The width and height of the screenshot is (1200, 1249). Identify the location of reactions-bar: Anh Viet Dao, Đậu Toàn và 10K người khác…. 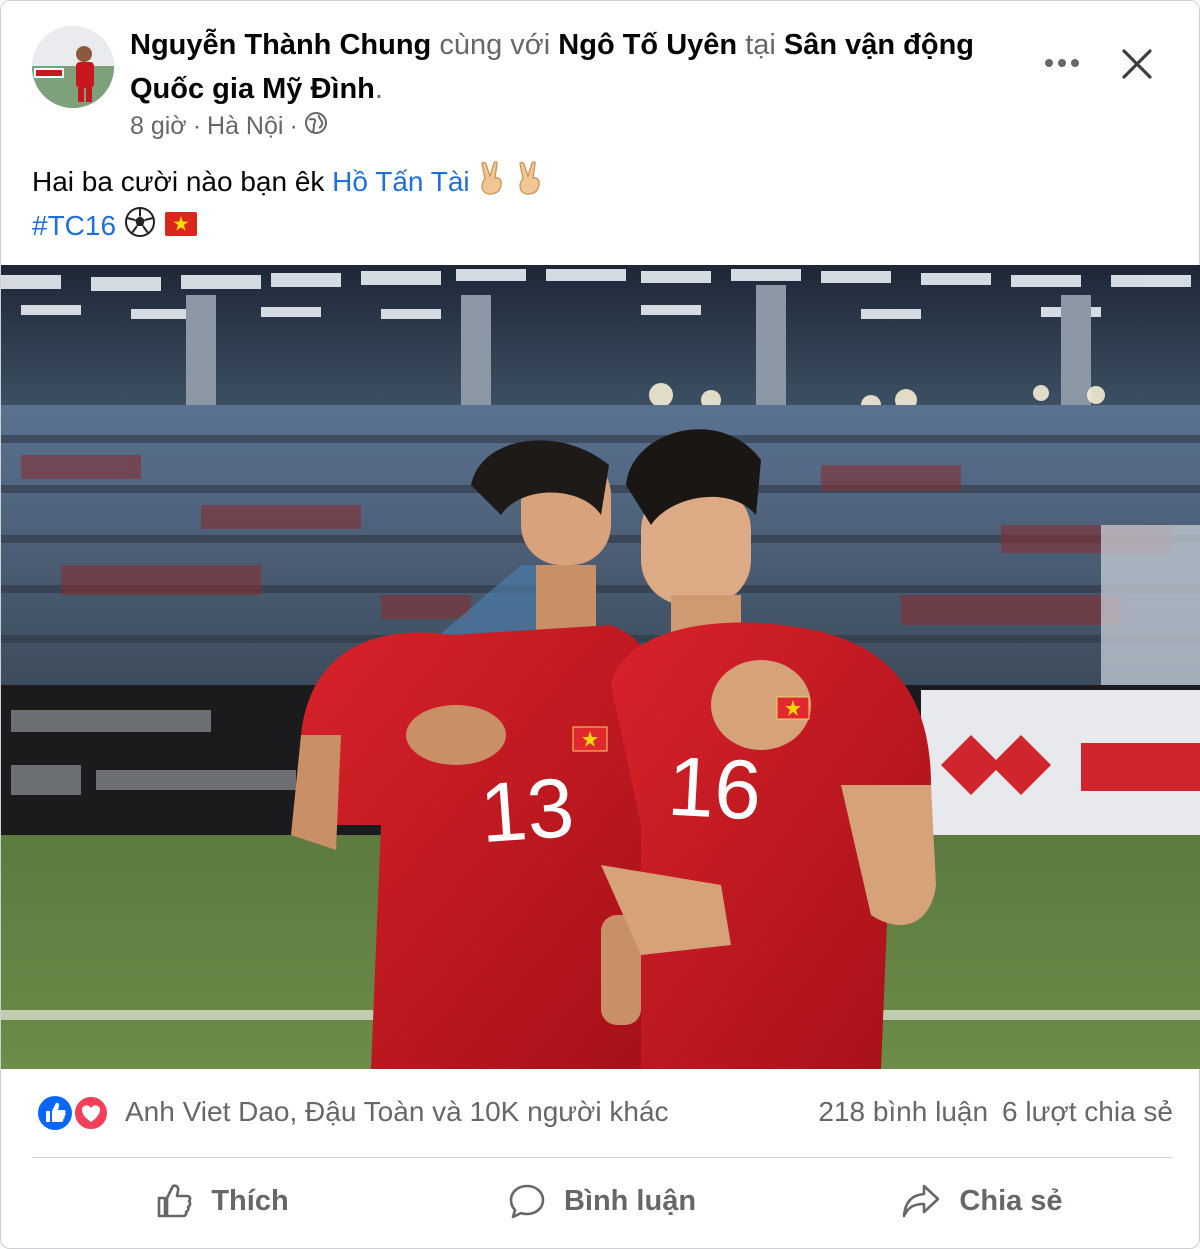
(600, 1114).